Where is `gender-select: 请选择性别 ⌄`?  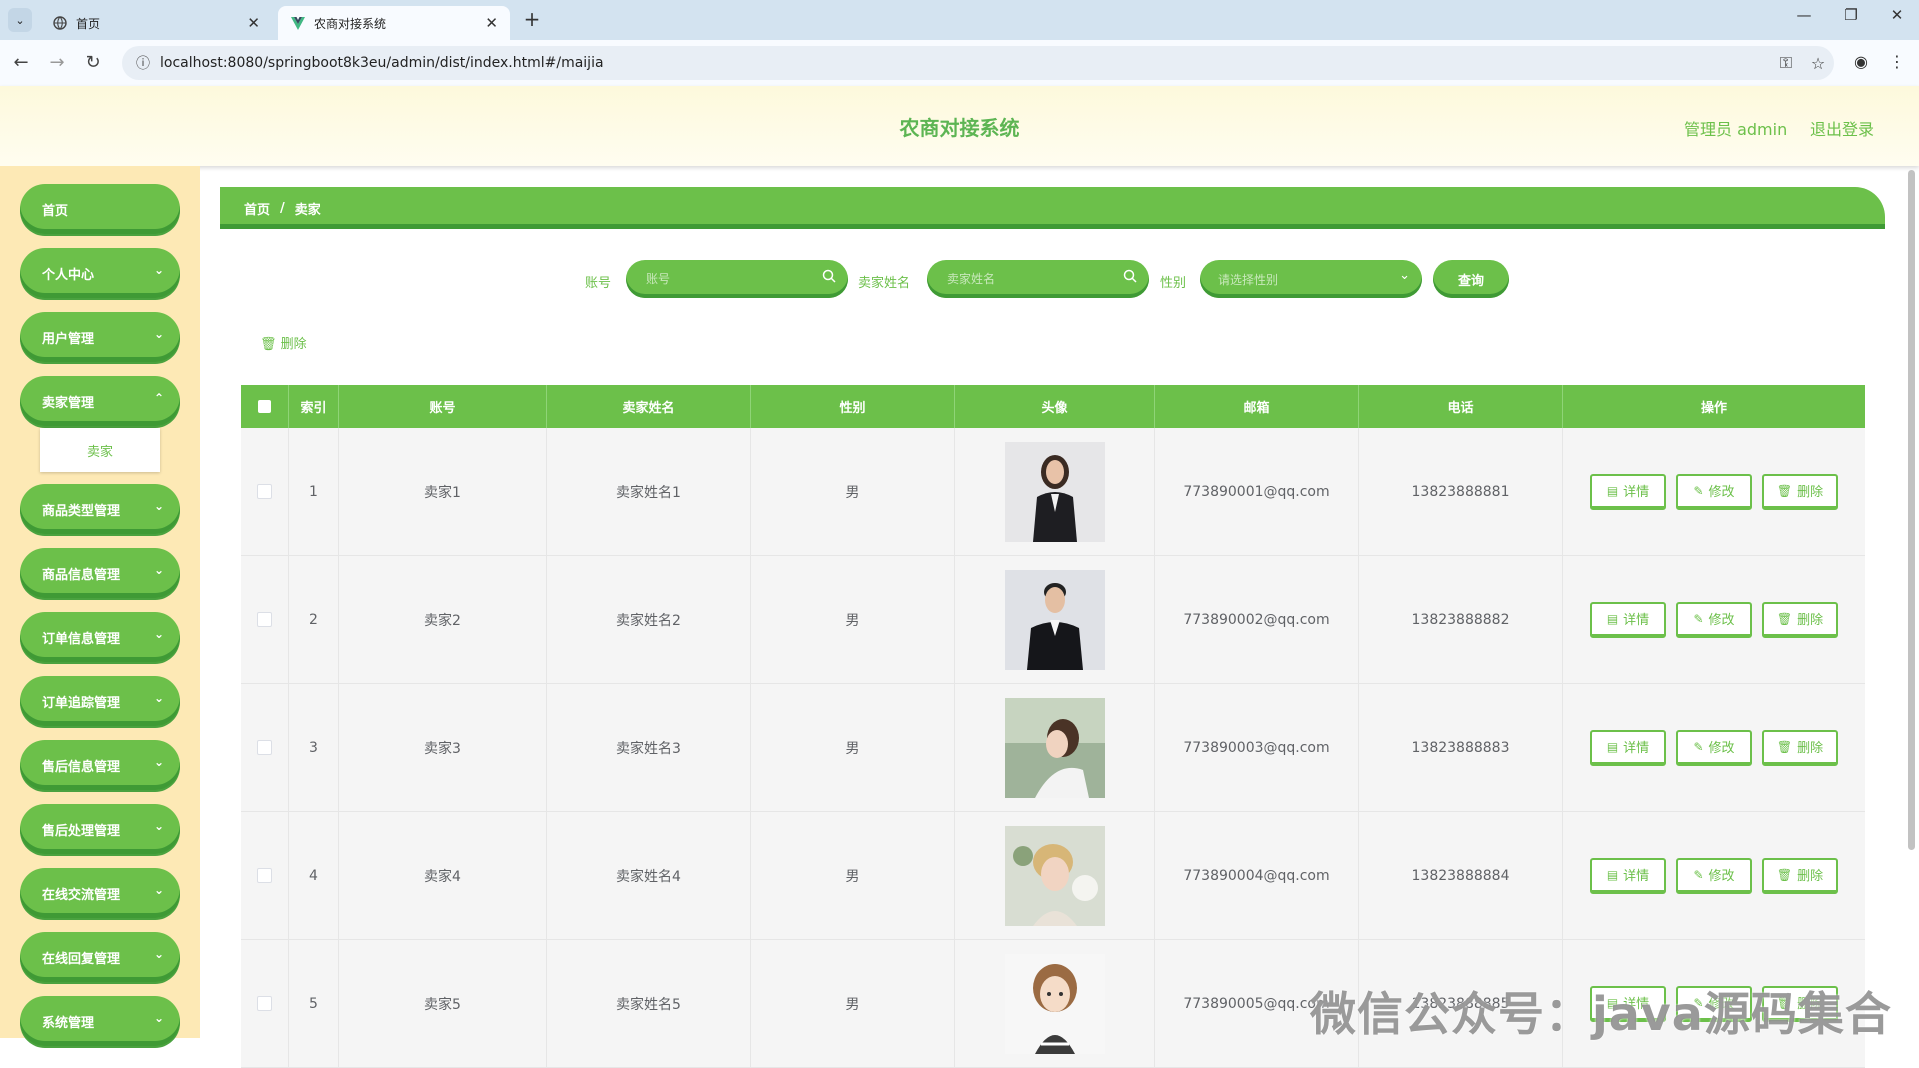
gender-select: 请选择性别 ⌄ is located at coordinates (1311, 279).